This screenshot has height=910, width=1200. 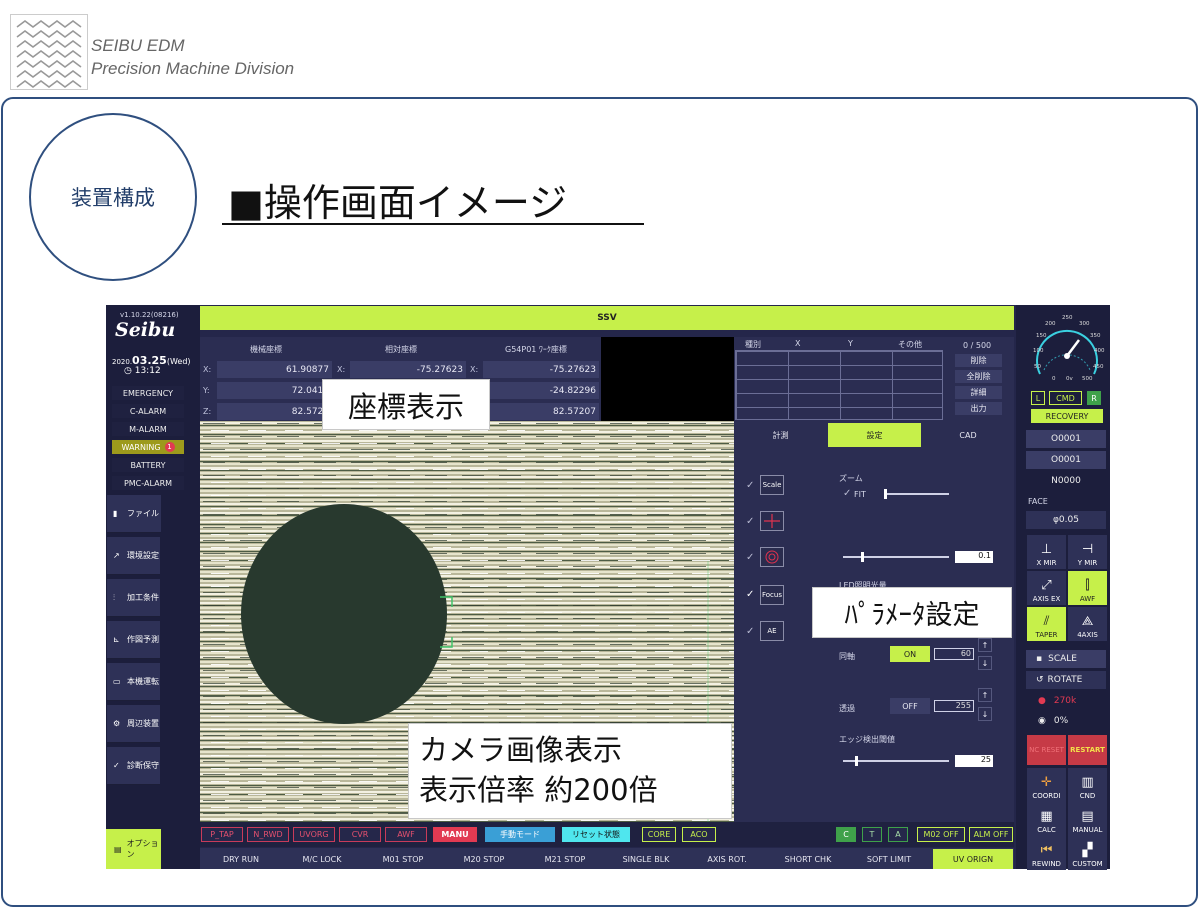 What do you see at coordinates (974, 761) in the screenshot?
I see `edge-value-field: 25` at bounding box center [974, 761].